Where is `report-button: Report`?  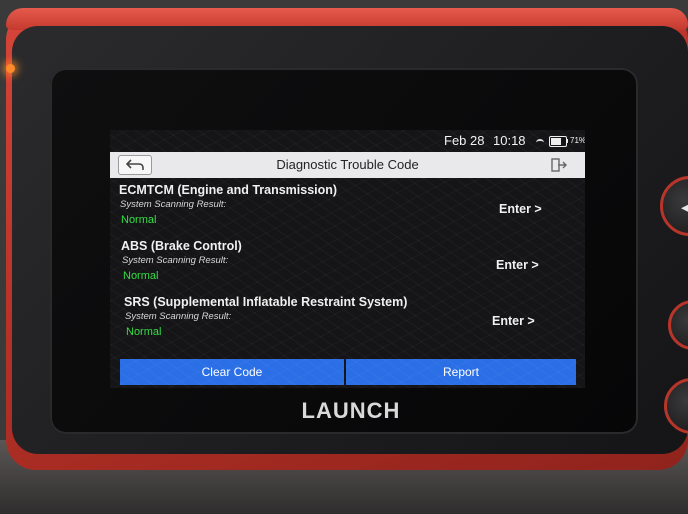
report-button: Report is located at coordinates (461, 372).